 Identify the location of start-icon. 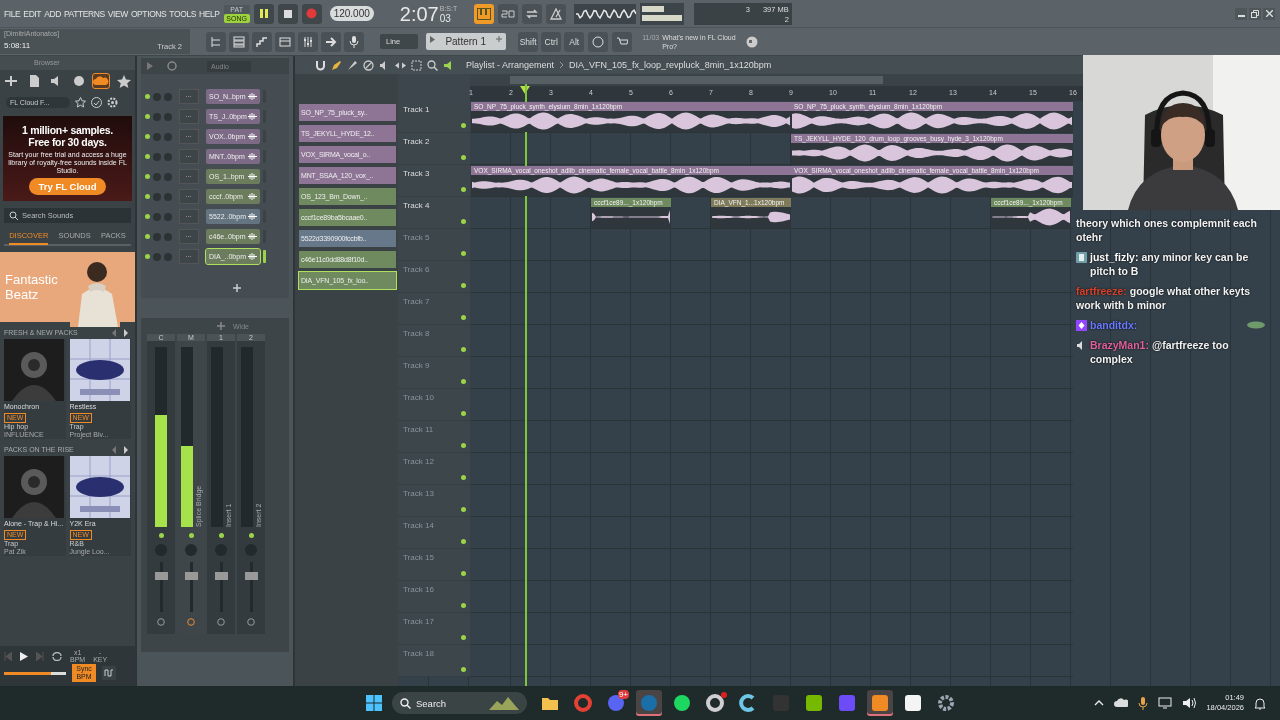
(374, 703).